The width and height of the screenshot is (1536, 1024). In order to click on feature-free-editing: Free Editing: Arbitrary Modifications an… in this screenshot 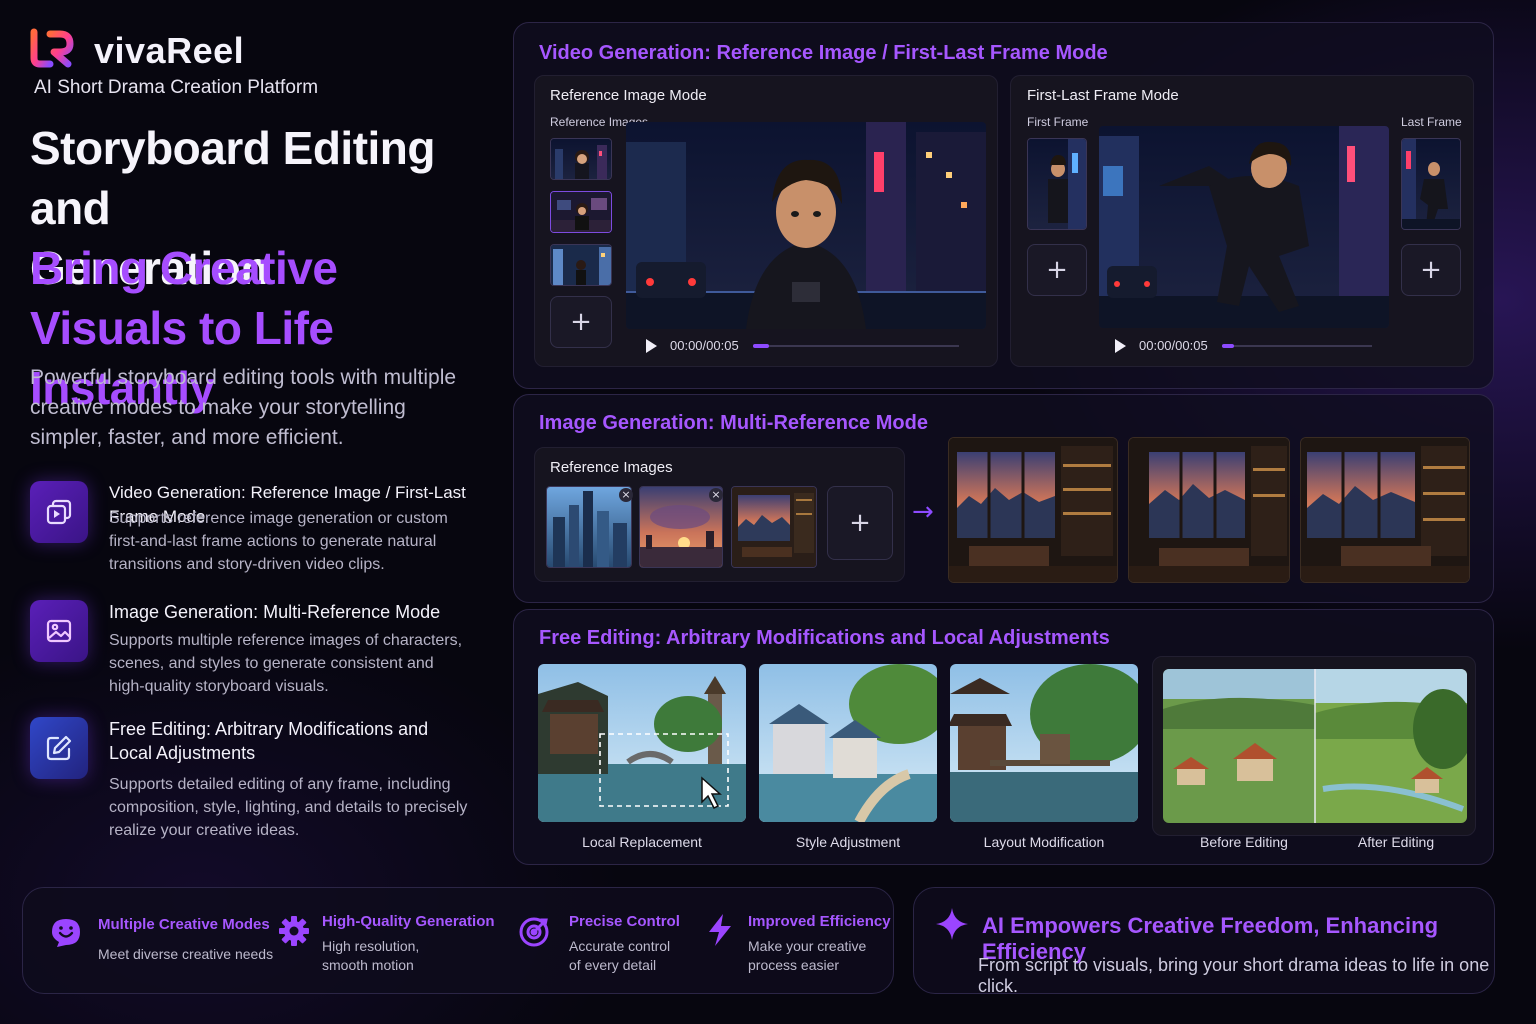, I will do `click(270, 780)`.